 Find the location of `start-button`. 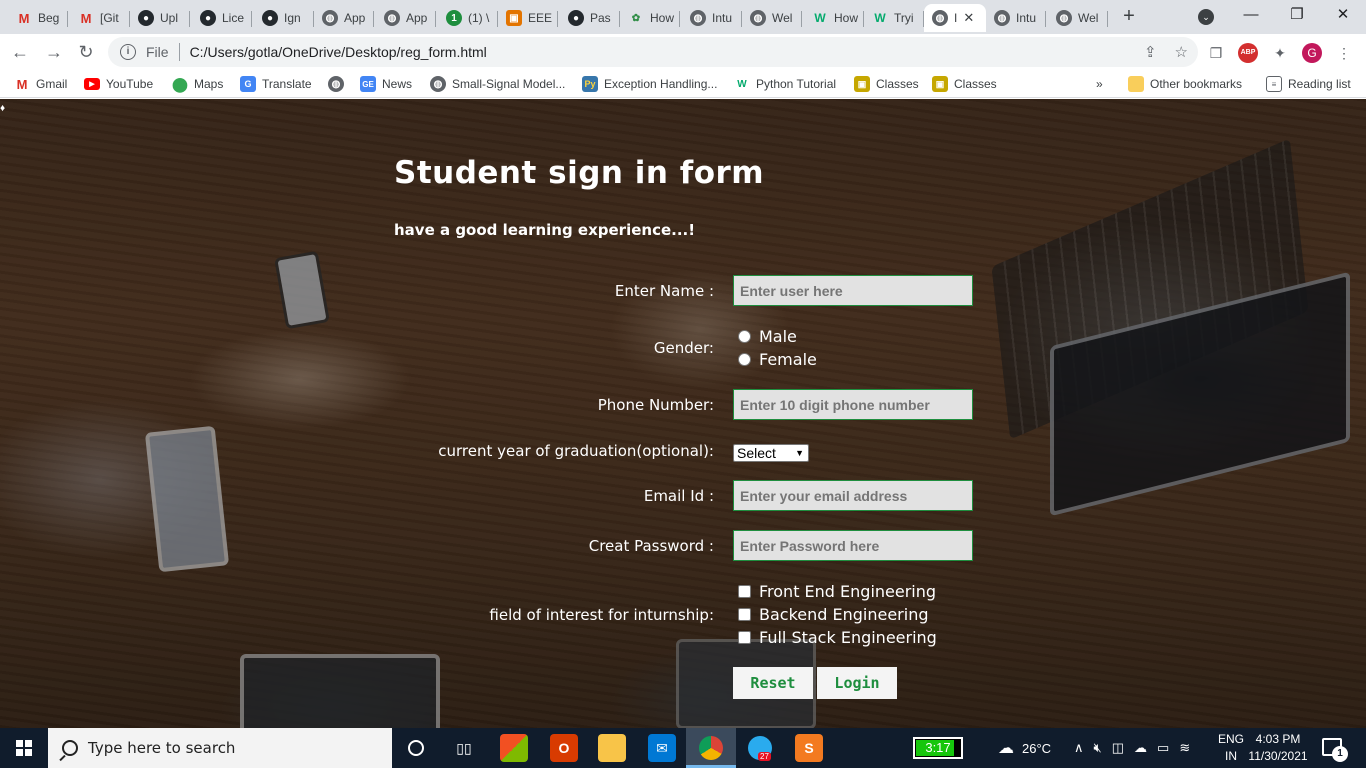

start-button is located at coordinates (24, 748).